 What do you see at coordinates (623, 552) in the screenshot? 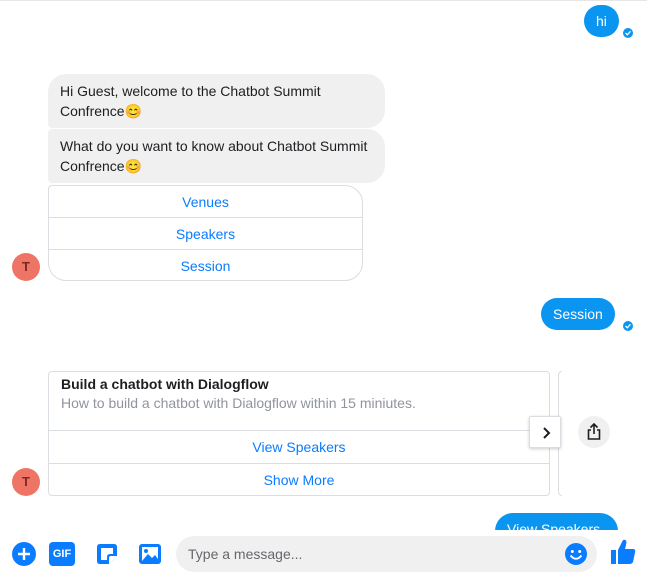
I see `like-icon` at bounding box center [623, 552].